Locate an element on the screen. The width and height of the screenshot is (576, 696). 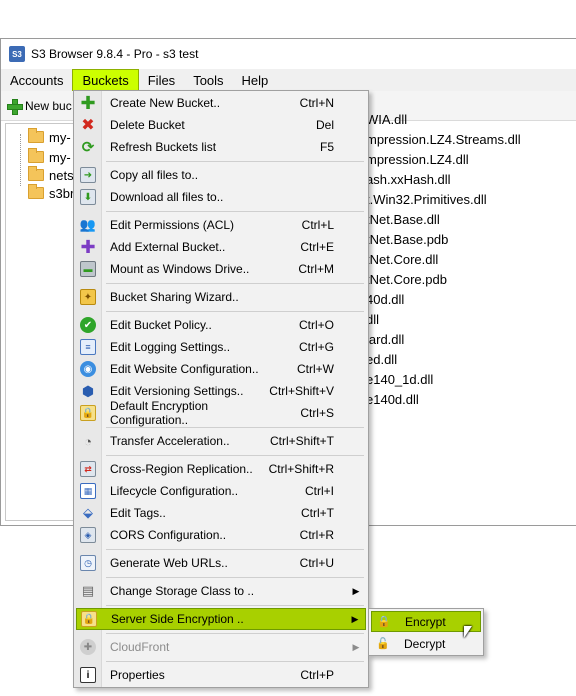
menu-files: Files is located at coordinates (161, 80).